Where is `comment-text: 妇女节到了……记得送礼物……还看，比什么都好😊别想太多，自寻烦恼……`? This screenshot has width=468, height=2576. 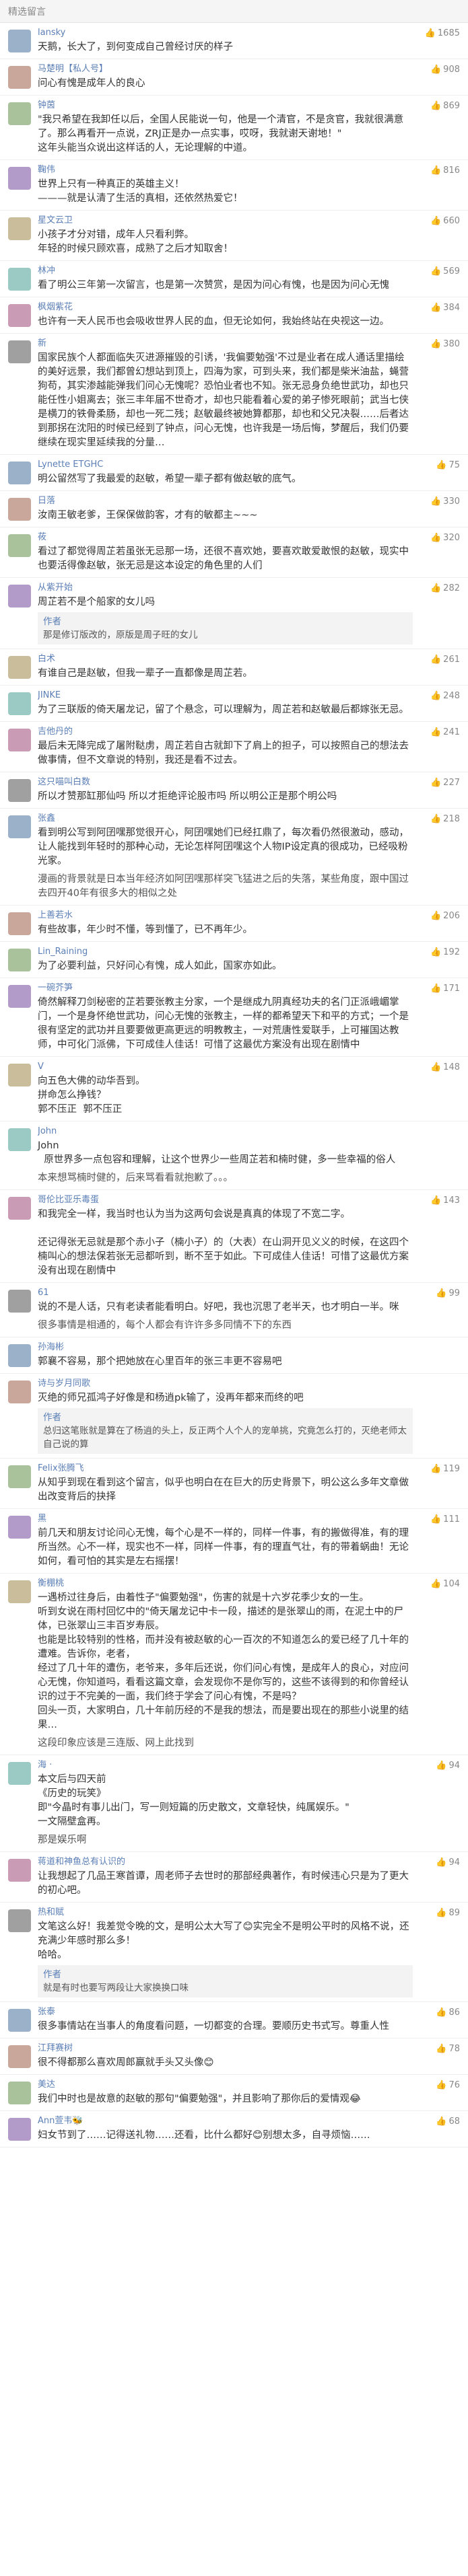 comment-text: 妇女节到了……记得送礼物……还看，比什么都好😊别想太多，自寻烦恼…… is located at coordinates (204, 2135).